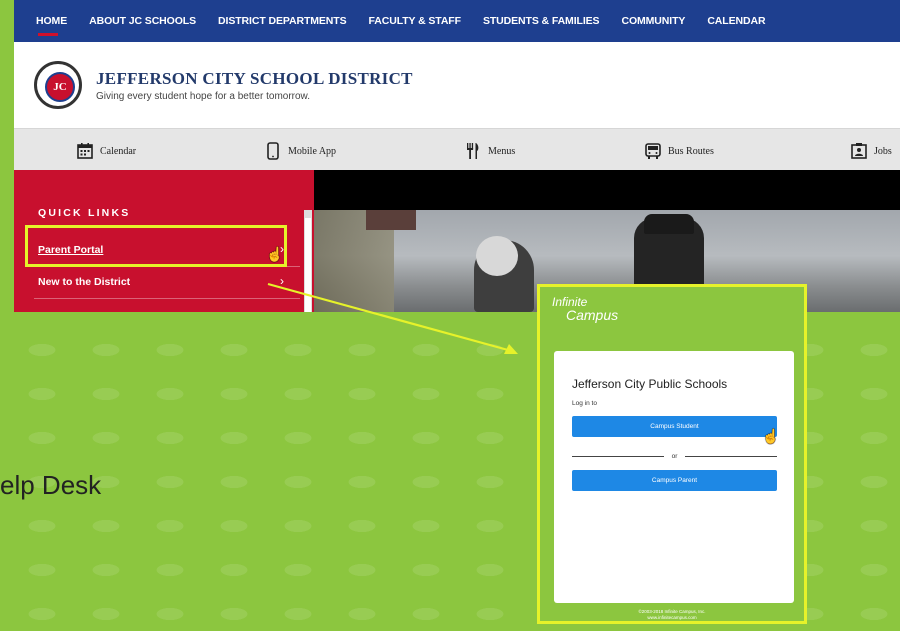  What do you see at coordinates (592, 315) in the screenshot?
I see `logo-line-2: Campus` at bounding box center [592, 315].